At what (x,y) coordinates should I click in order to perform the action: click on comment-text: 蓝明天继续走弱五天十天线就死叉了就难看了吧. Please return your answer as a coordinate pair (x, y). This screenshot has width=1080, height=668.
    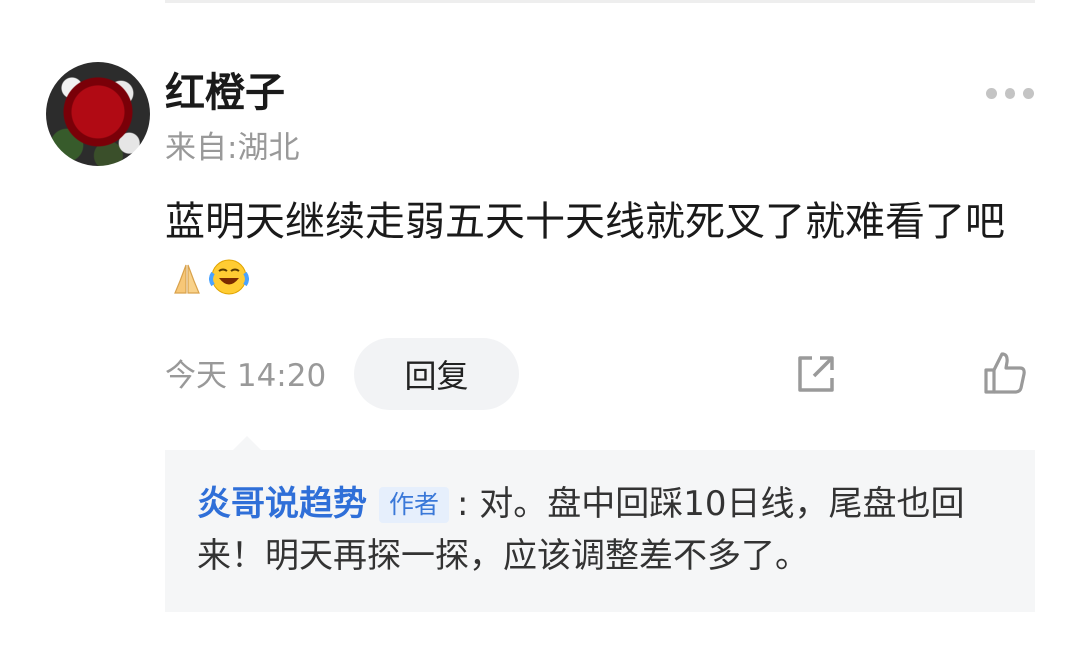
    Looking at the image, I should click on (600, 253).